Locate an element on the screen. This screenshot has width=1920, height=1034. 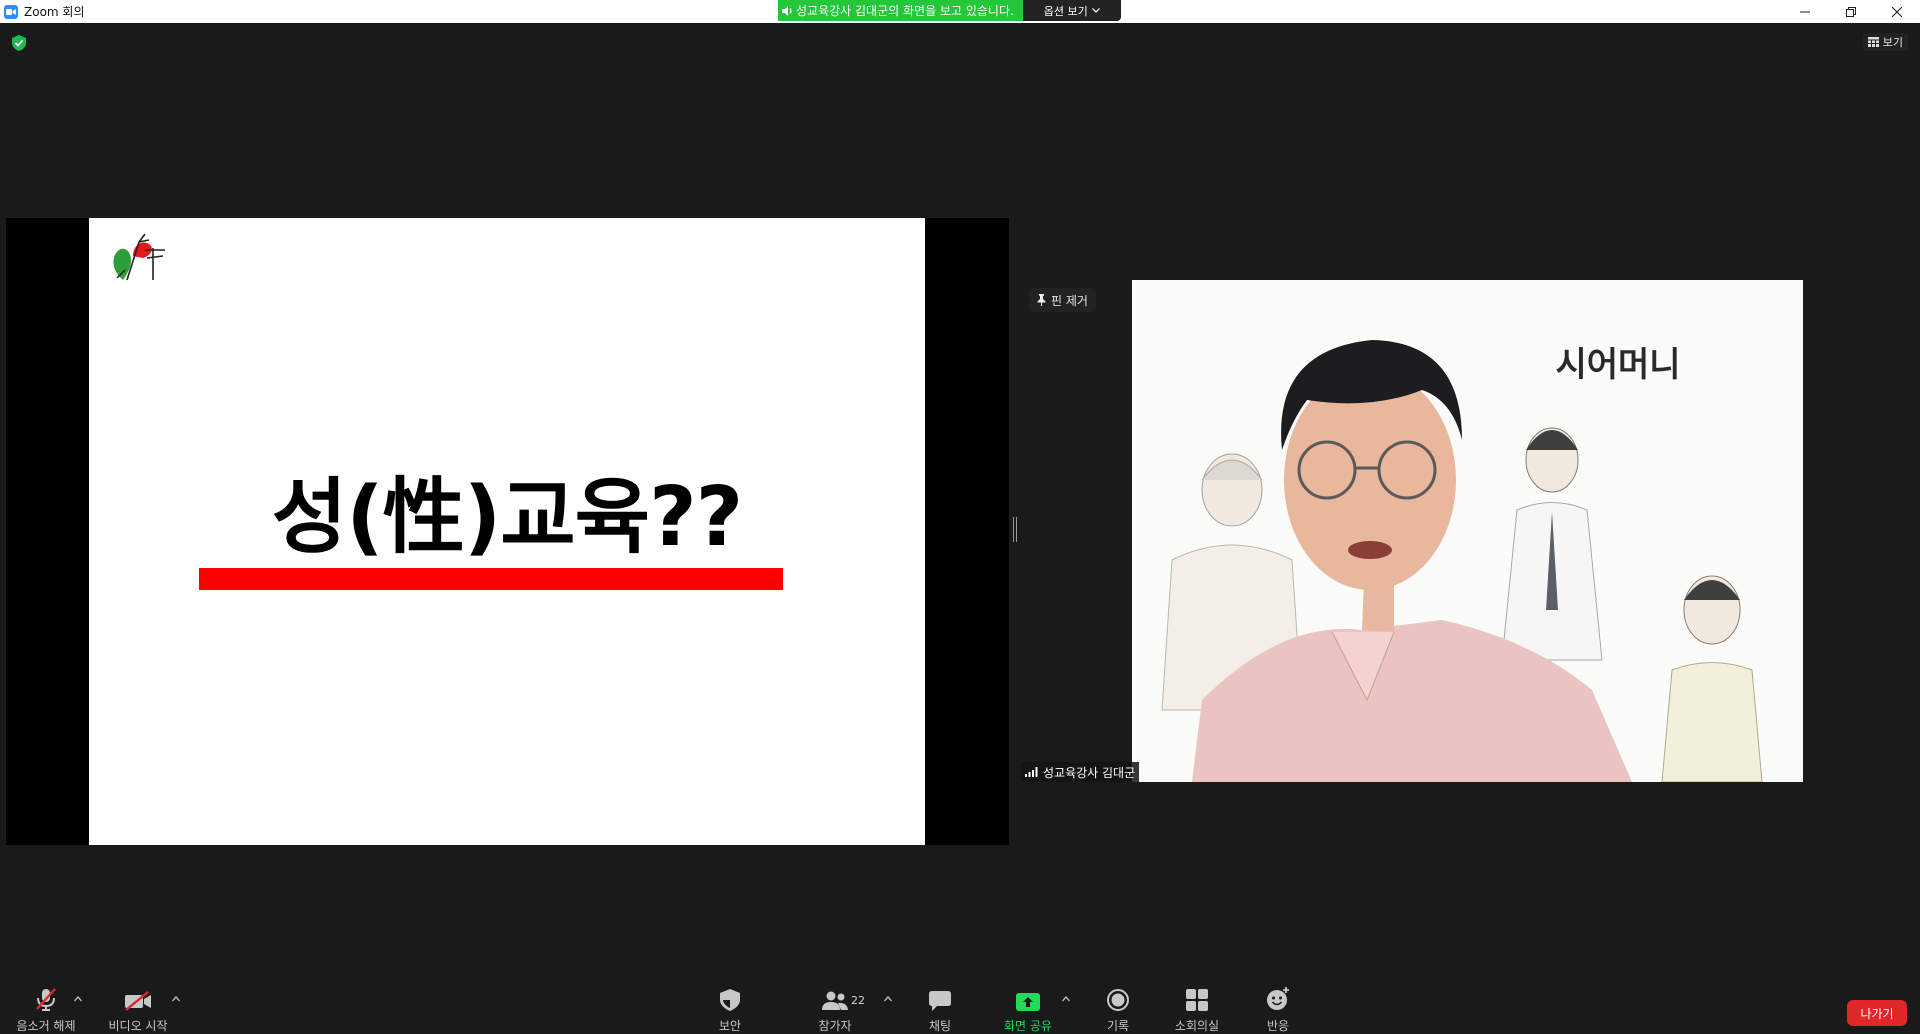
unmute-button: 음소거 해제 is located at coordinates (46, 1009).